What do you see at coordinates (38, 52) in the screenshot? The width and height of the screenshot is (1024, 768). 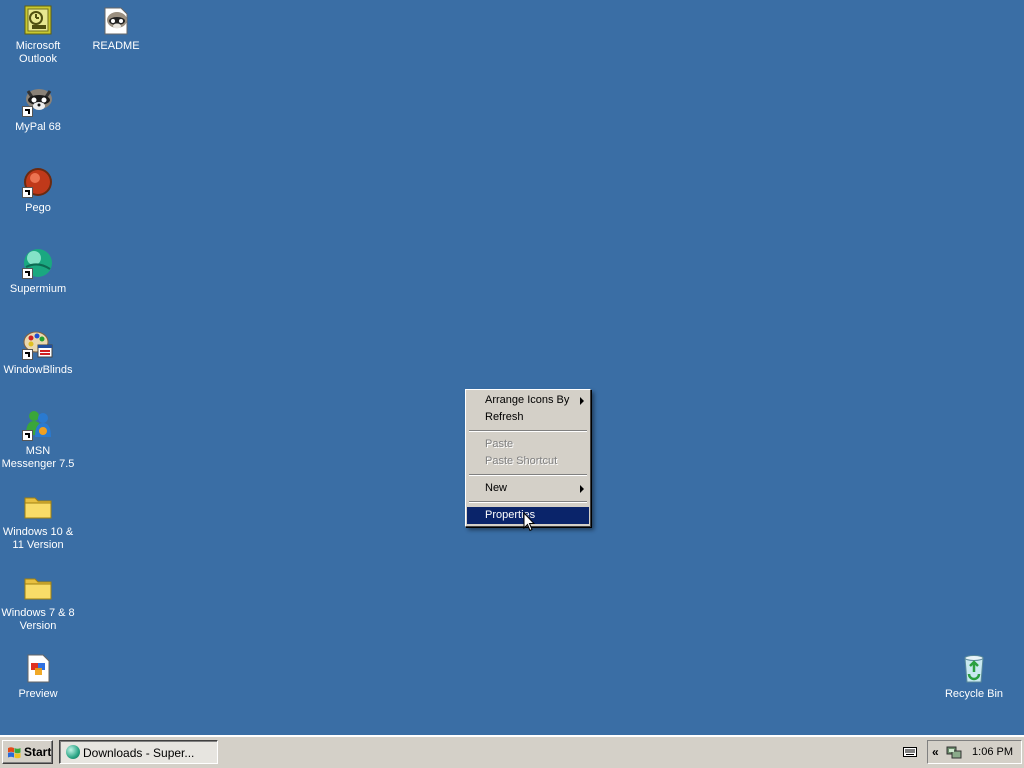 I see `desktop-icon-label: Microsoft Outlook` at bounding box center [38, 52].